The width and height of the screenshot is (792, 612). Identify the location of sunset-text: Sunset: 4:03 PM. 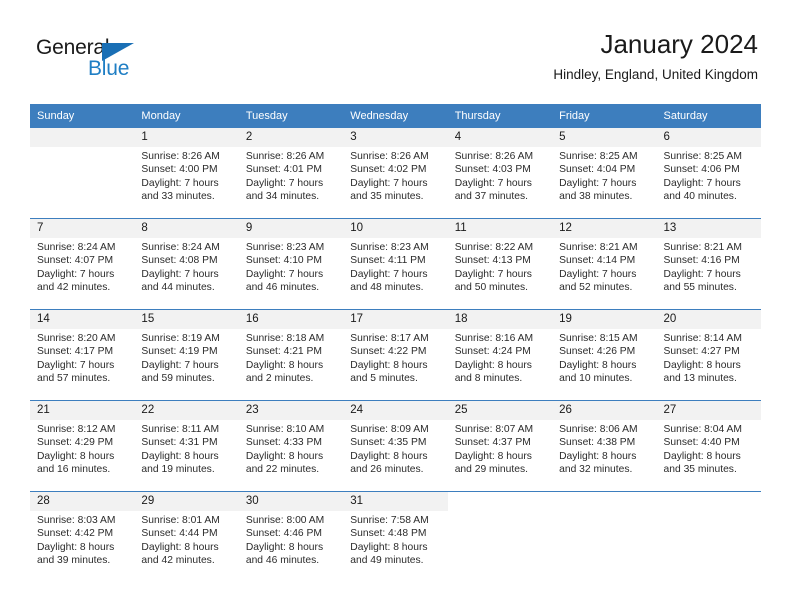
(492, 170).